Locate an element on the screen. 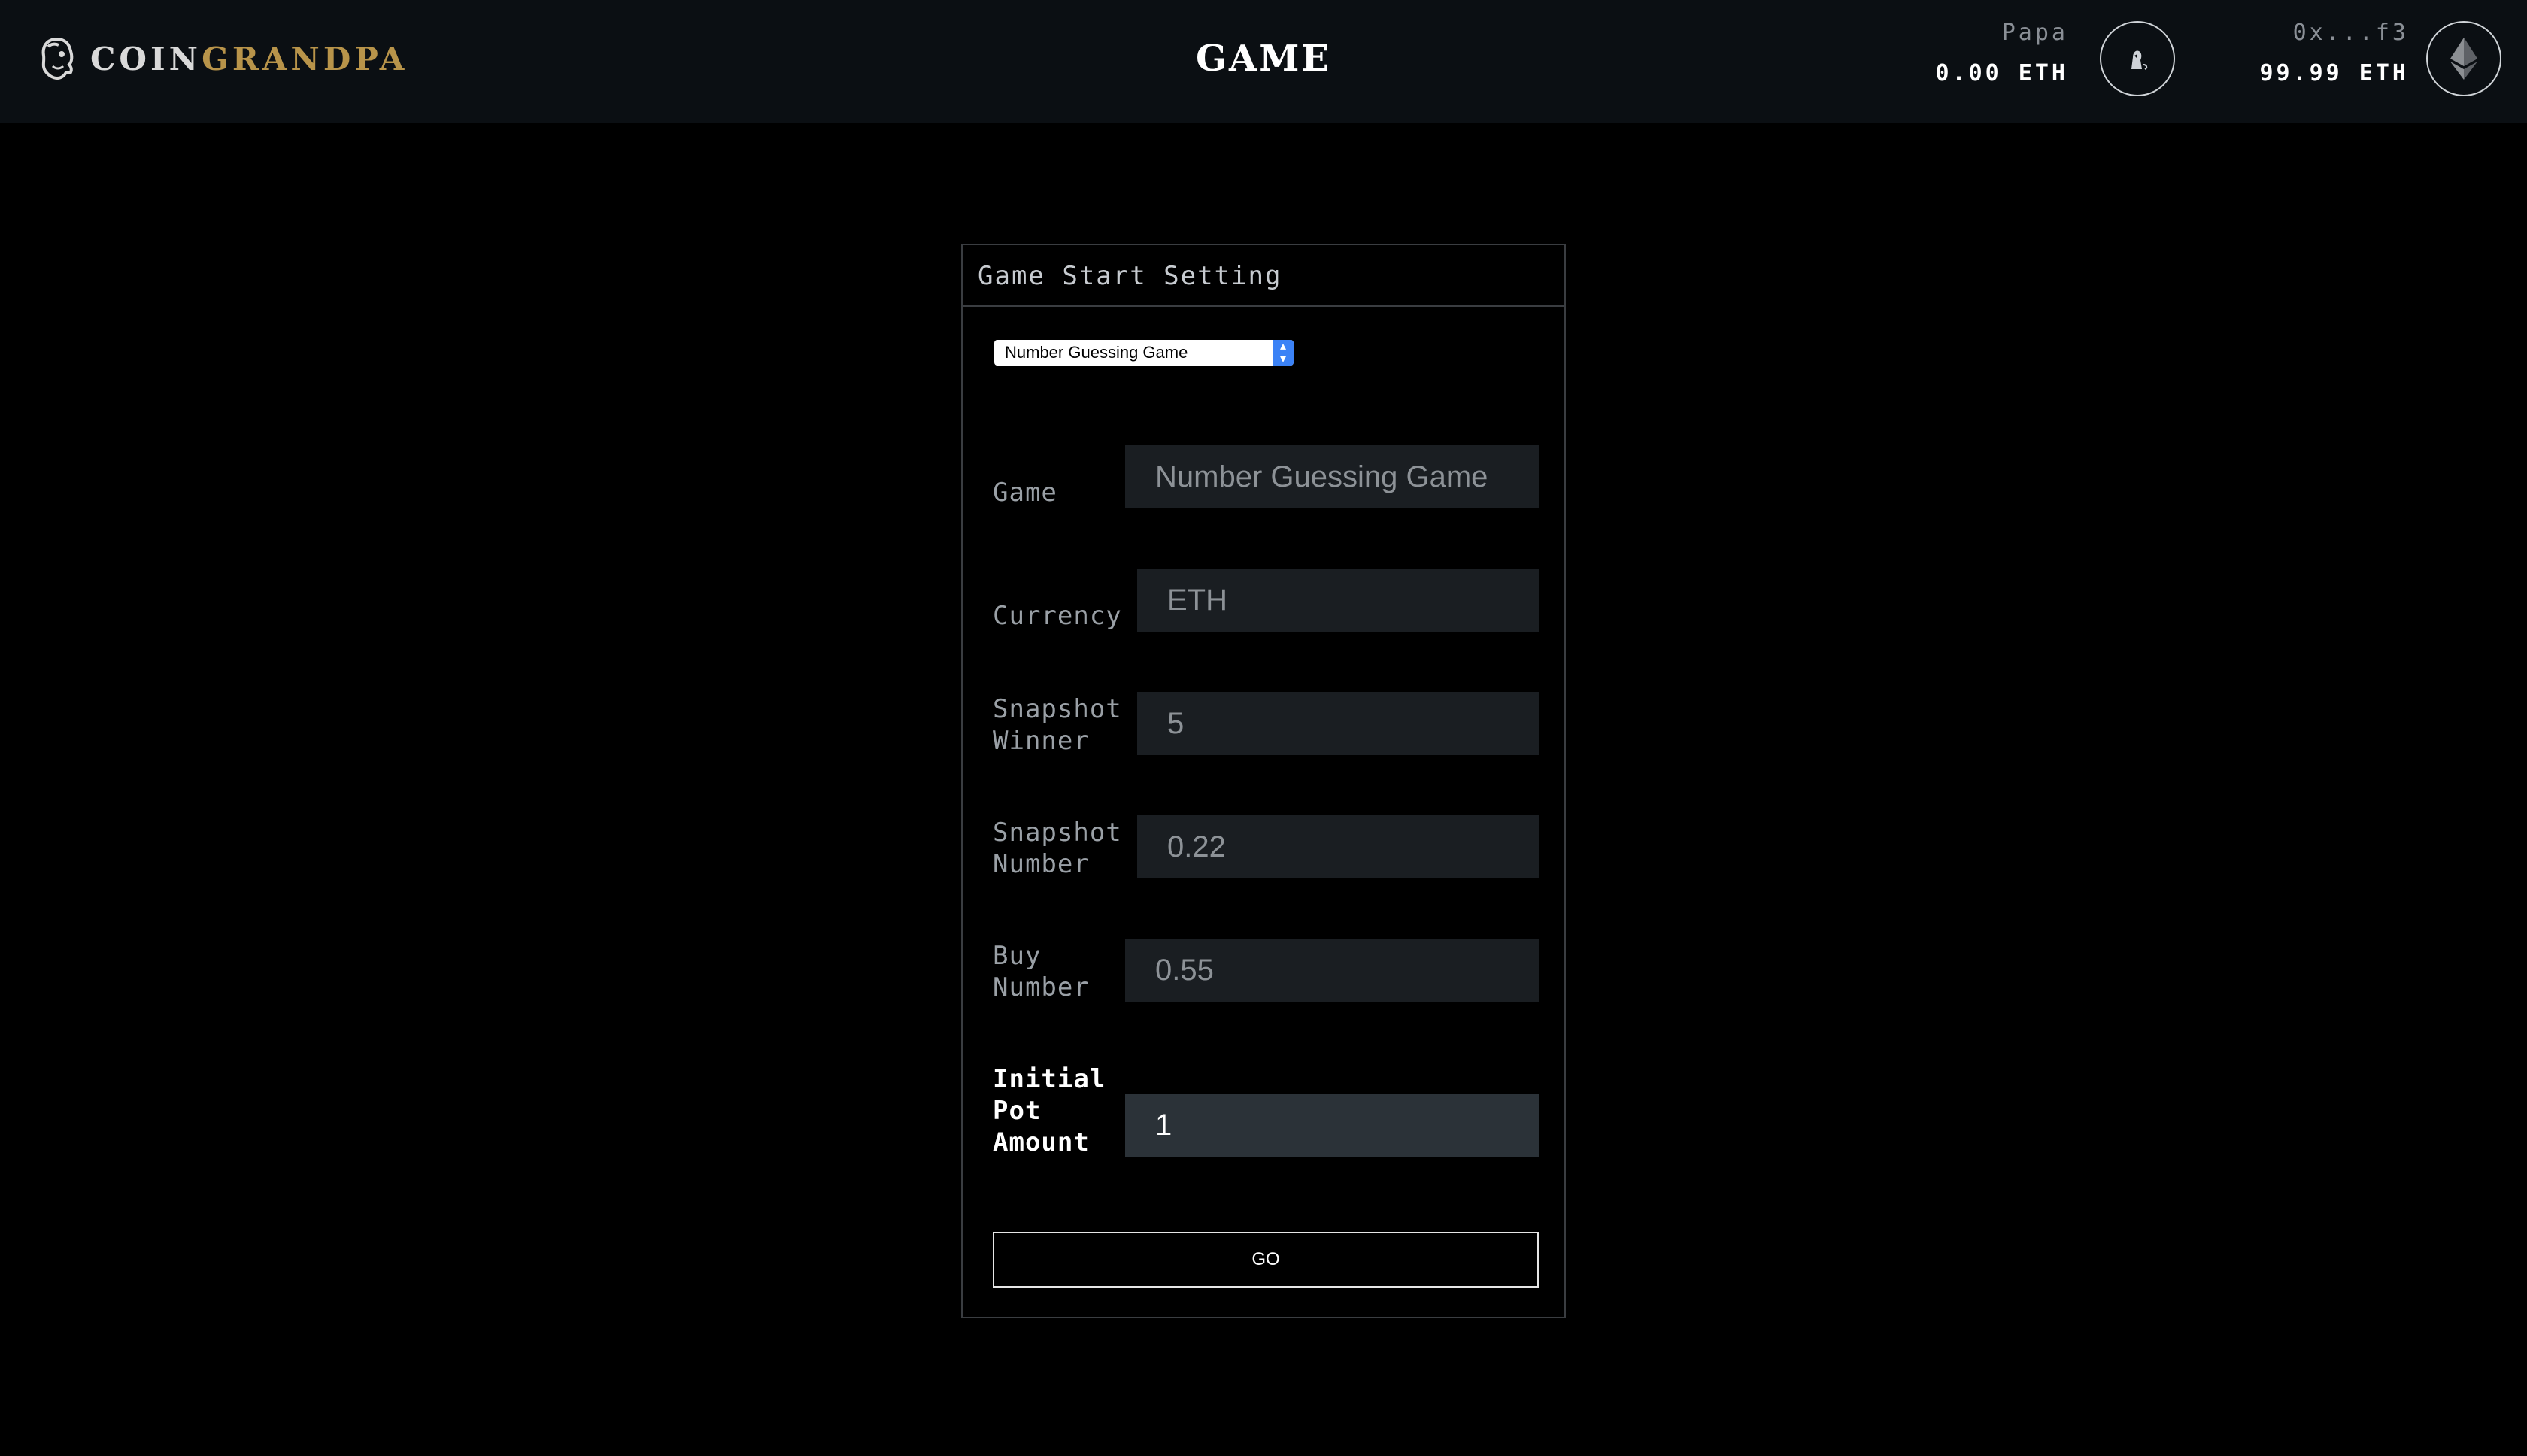 Image resolution: width=2527 pixels, height=1456 pixels. wallet-account-info: 0x...f3 99.99 ETH is located at coordinates (2334, 53).